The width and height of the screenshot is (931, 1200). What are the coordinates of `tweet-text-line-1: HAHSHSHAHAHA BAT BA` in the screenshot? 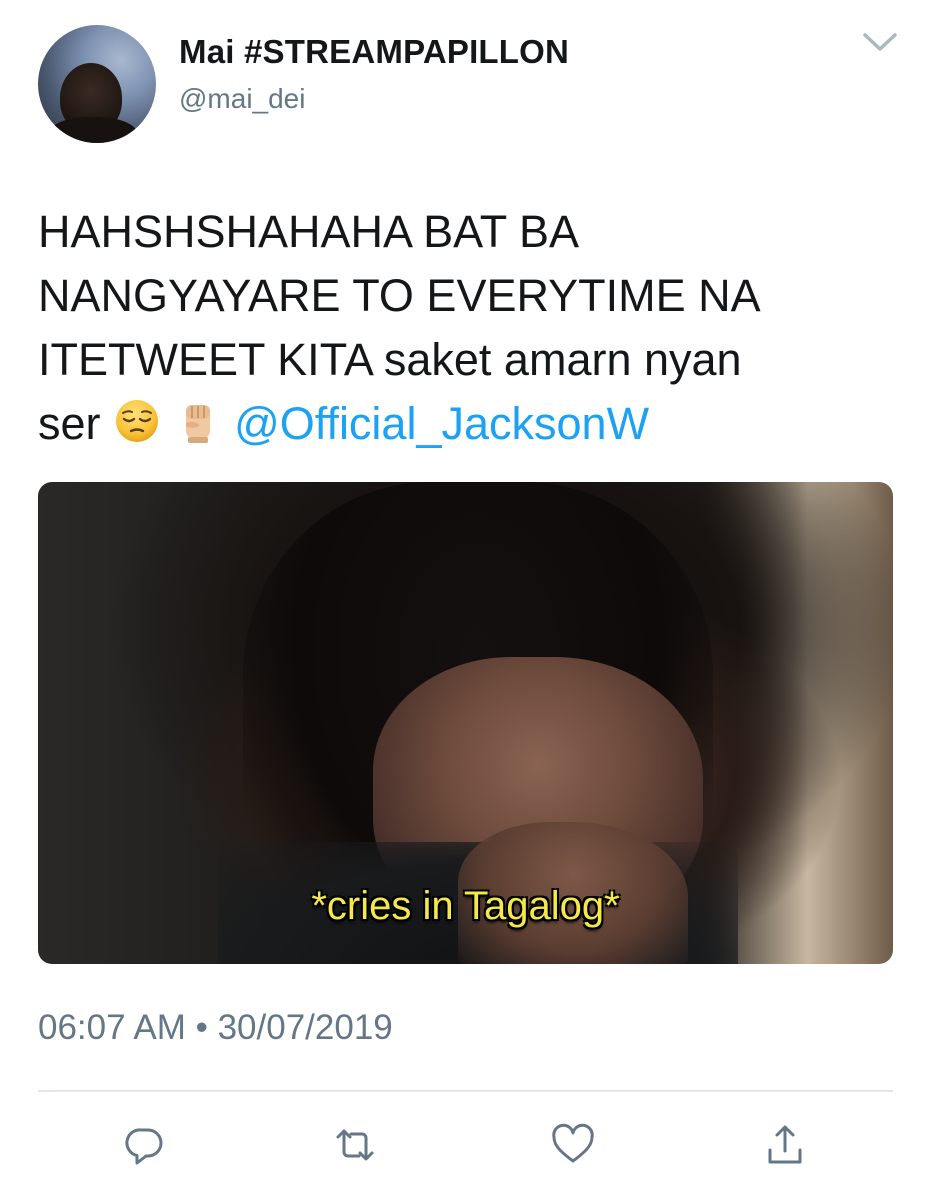 It's located at (308, 231).